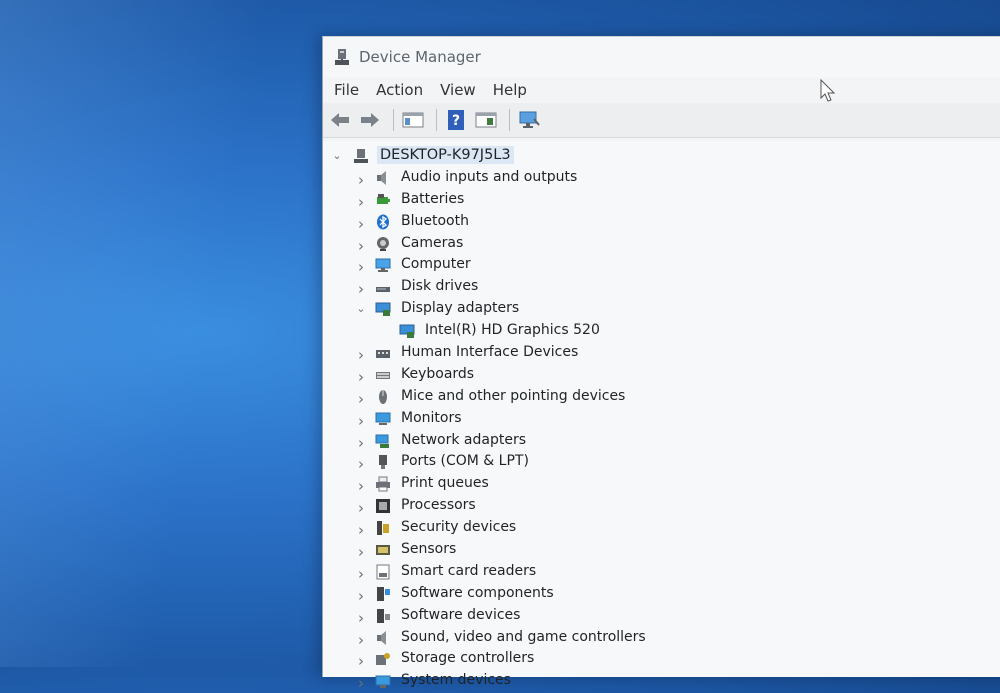 This screenshot has height=693, width=1000. I want to click on tree-item-label: Smart card readers, so click(469, 570).